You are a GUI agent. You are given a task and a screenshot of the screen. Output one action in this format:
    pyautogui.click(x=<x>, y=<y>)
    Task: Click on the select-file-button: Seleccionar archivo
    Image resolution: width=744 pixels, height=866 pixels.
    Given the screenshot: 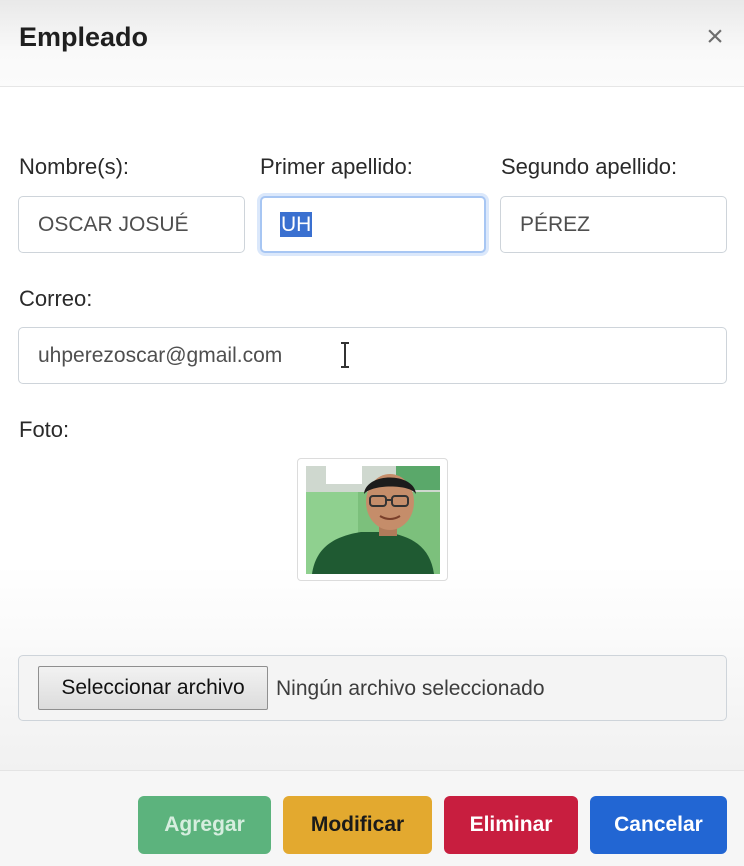 What is the action you would take?
    pyautogui.click(x=153, y=688)
    